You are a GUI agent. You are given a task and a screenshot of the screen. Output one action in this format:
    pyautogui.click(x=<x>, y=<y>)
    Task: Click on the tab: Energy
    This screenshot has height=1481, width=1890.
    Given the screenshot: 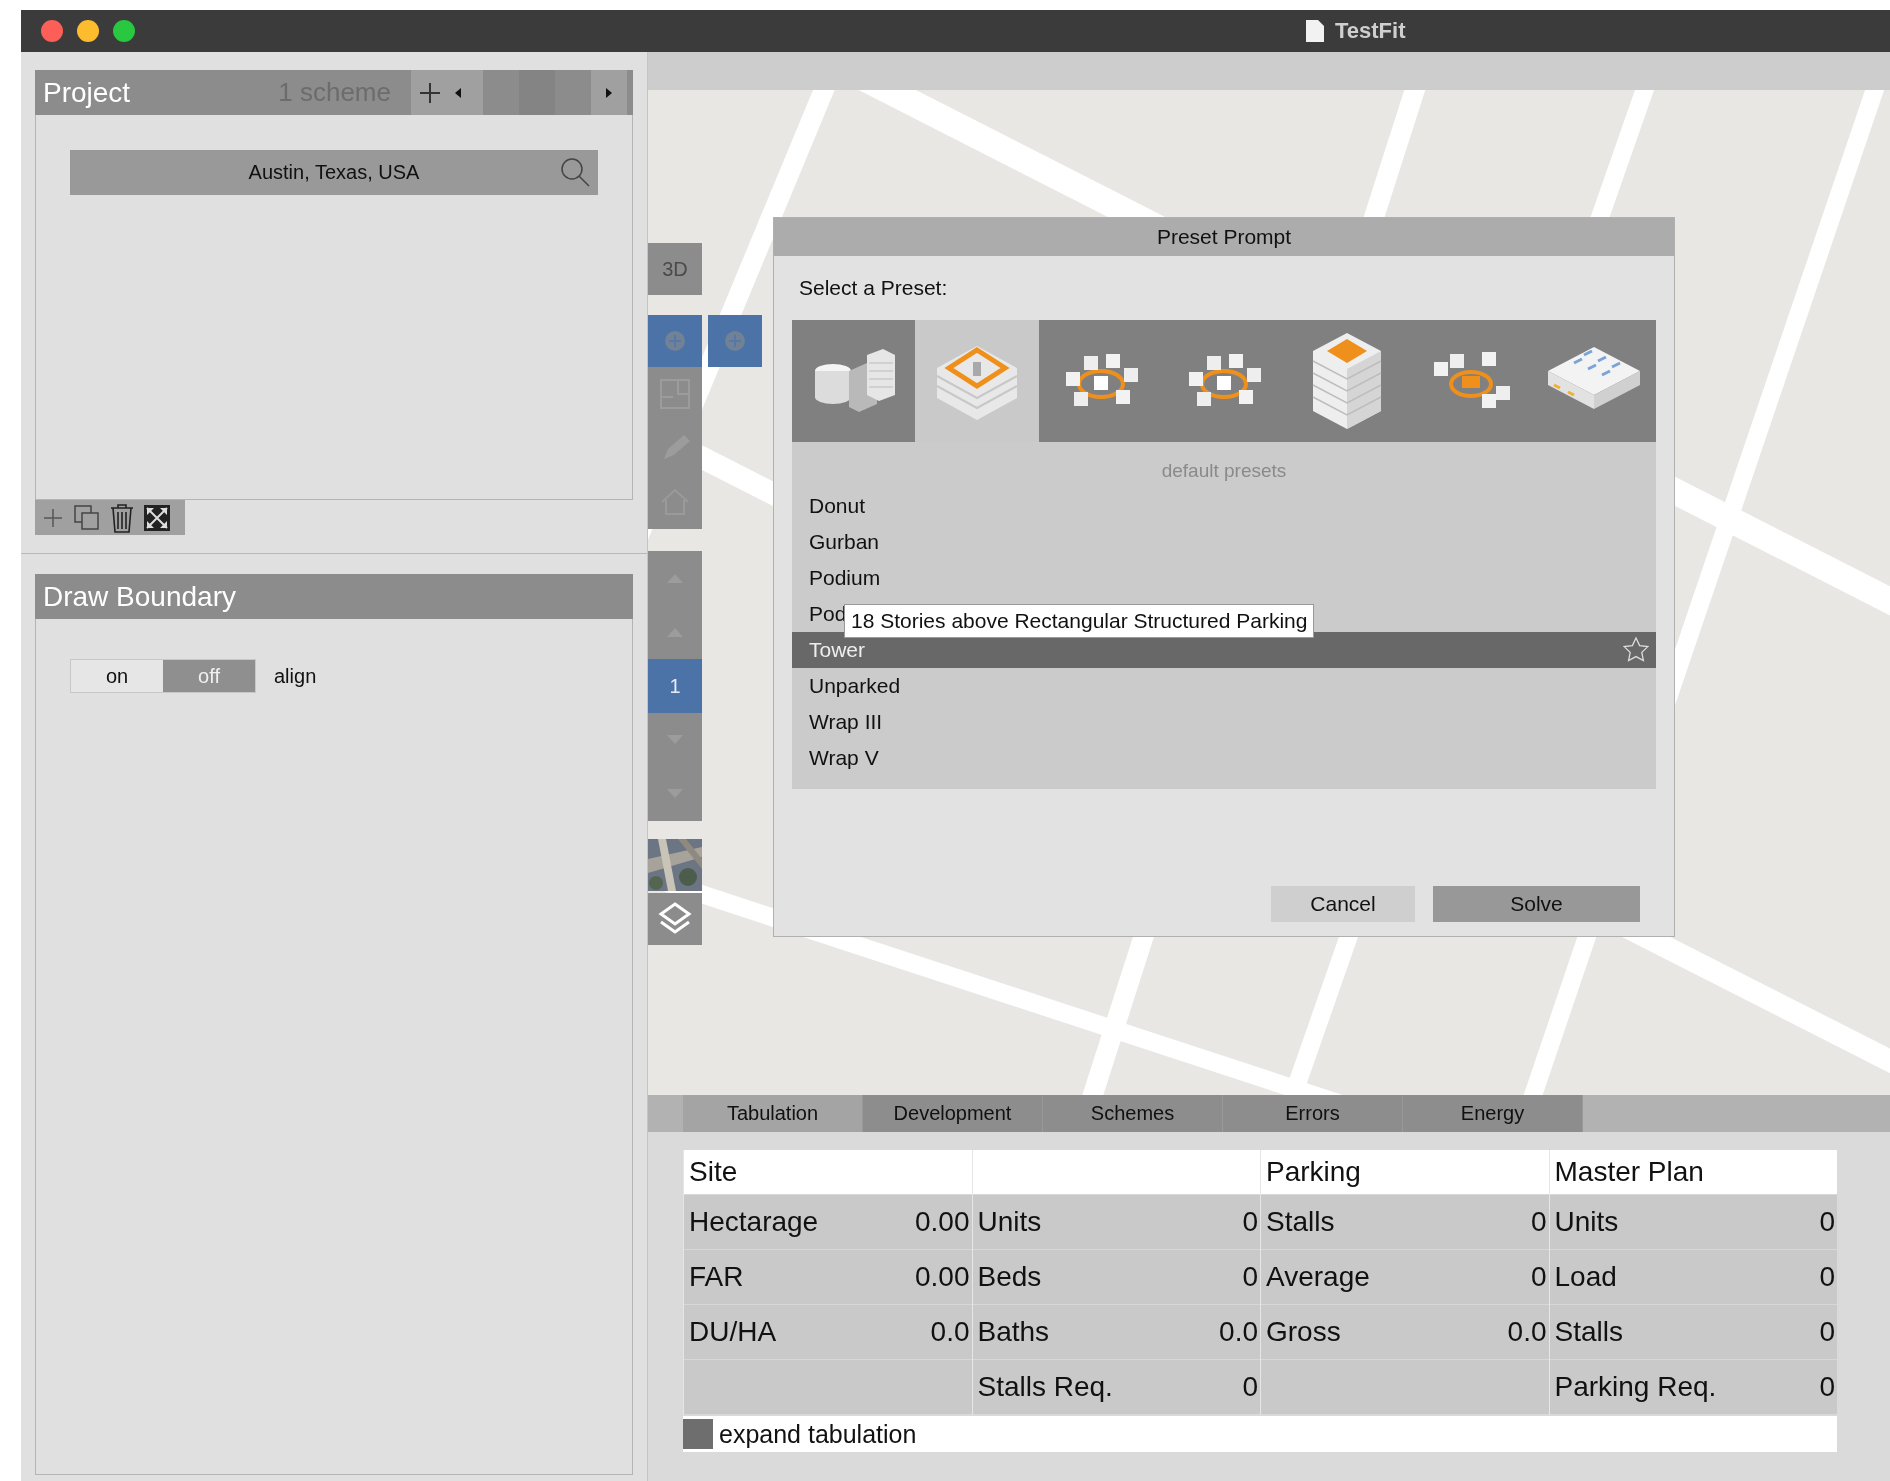 What is the action you would take?
    pyautogui.click(x=1493, y=1113)
    